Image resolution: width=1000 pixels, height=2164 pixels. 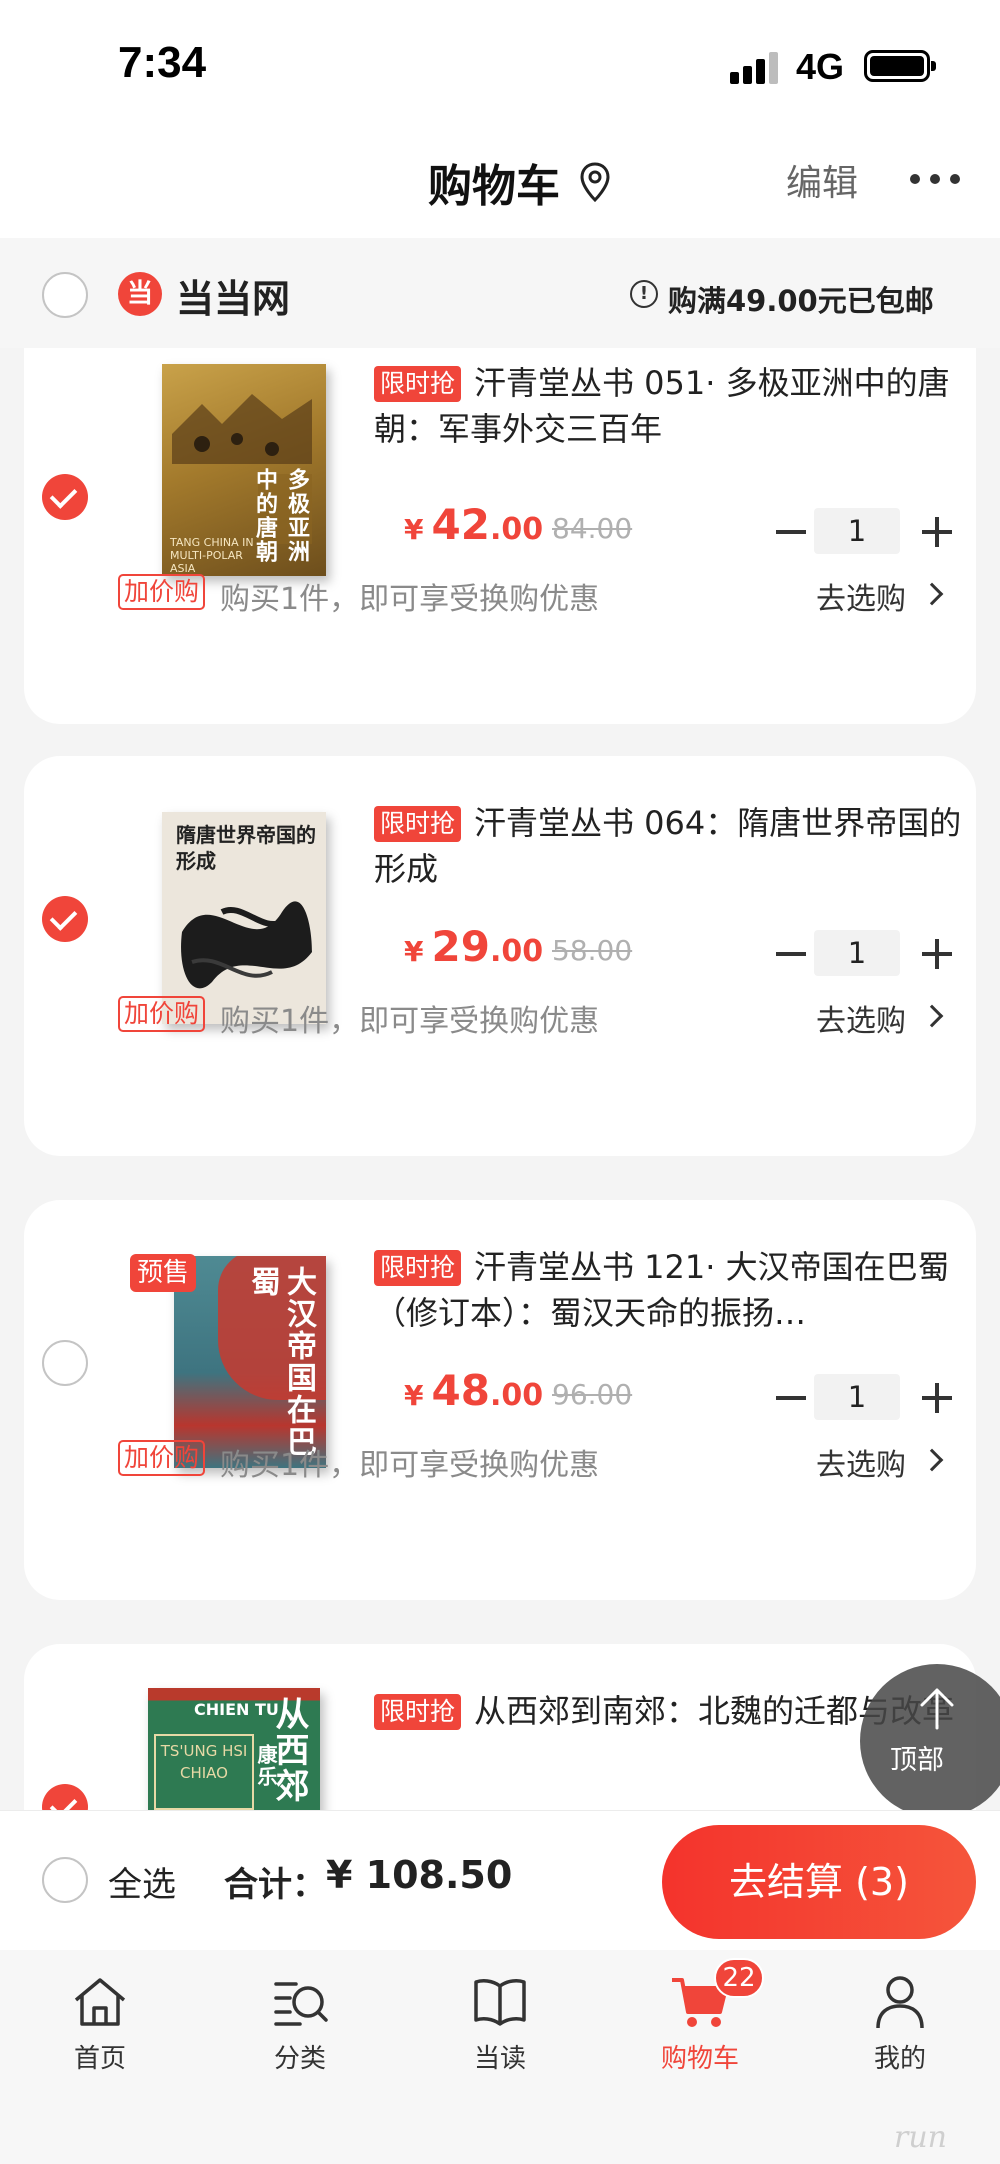 I want to click on tab-label: 我的, so click(x=899, y=2059).